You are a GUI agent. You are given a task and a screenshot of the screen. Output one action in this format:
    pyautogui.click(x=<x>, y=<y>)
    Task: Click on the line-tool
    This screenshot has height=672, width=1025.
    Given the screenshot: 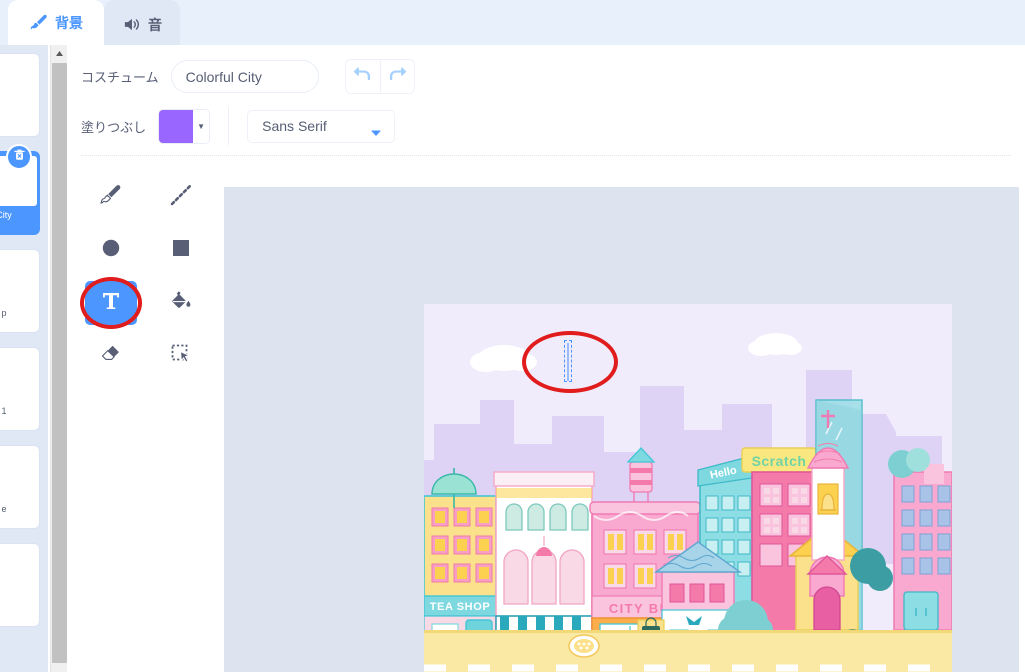 What is the action you would take?
    pyautogui.click(x=181, y=197)
    